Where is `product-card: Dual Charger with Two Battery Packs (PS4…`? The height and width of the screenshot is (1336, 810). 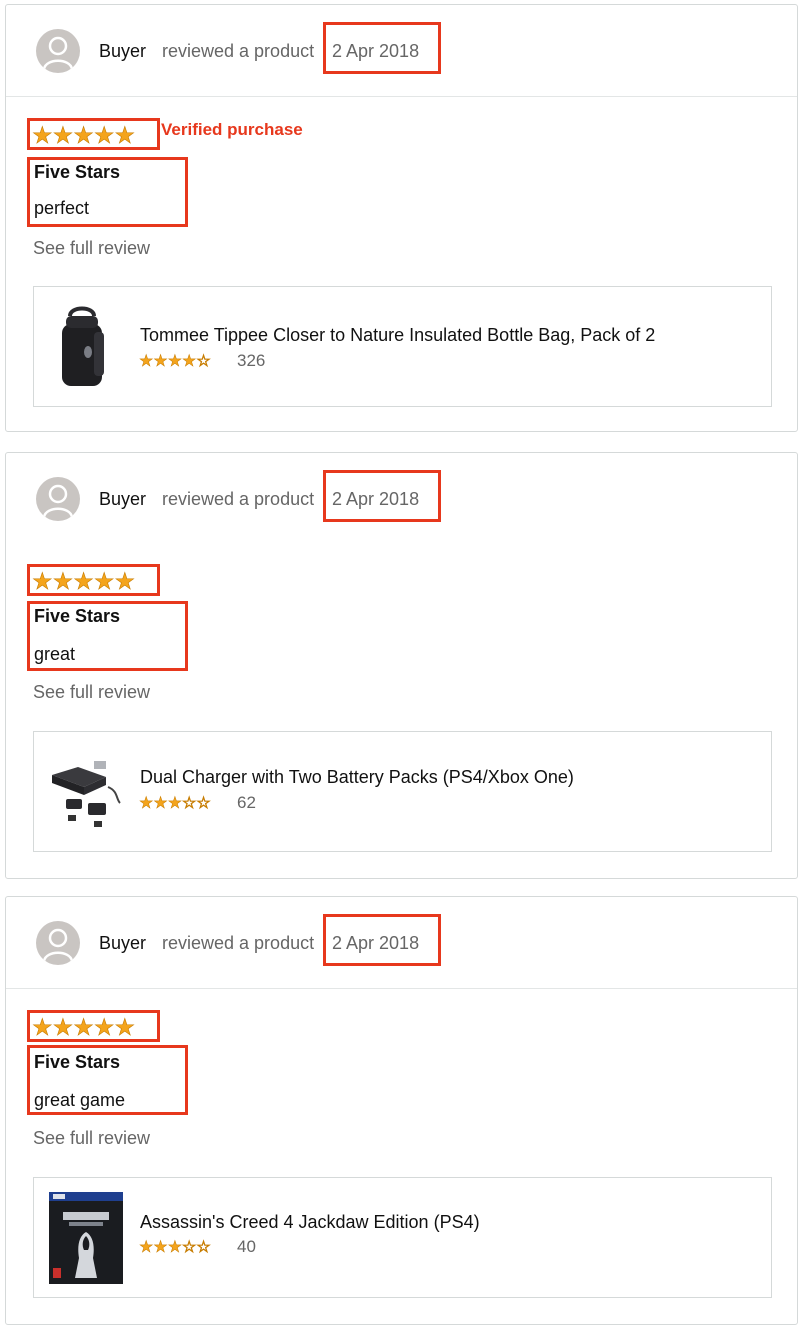
product-card: Dual Charger with Two Battery Packs (PS4… is located at coordinates (402, 791).